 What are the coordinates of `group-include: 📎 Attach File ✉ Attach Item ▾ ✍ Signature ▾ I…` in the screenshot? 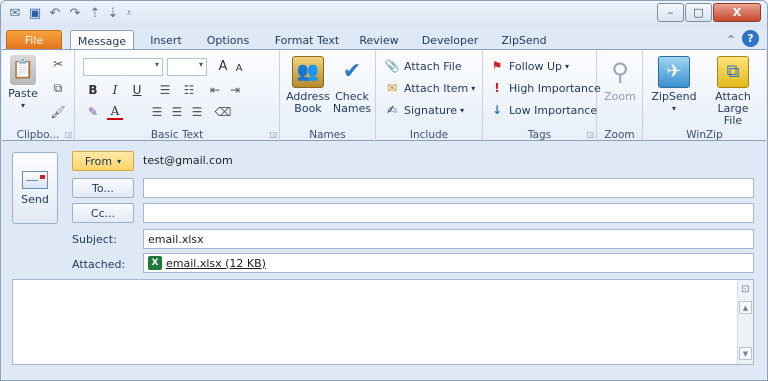 It's located at (429, 96).